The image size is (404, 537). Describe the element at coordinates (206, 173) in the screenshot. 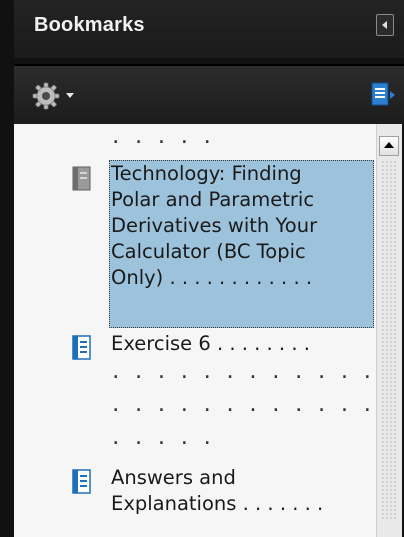

I see `bookmark-label-line: Technology: Finding` at that location.